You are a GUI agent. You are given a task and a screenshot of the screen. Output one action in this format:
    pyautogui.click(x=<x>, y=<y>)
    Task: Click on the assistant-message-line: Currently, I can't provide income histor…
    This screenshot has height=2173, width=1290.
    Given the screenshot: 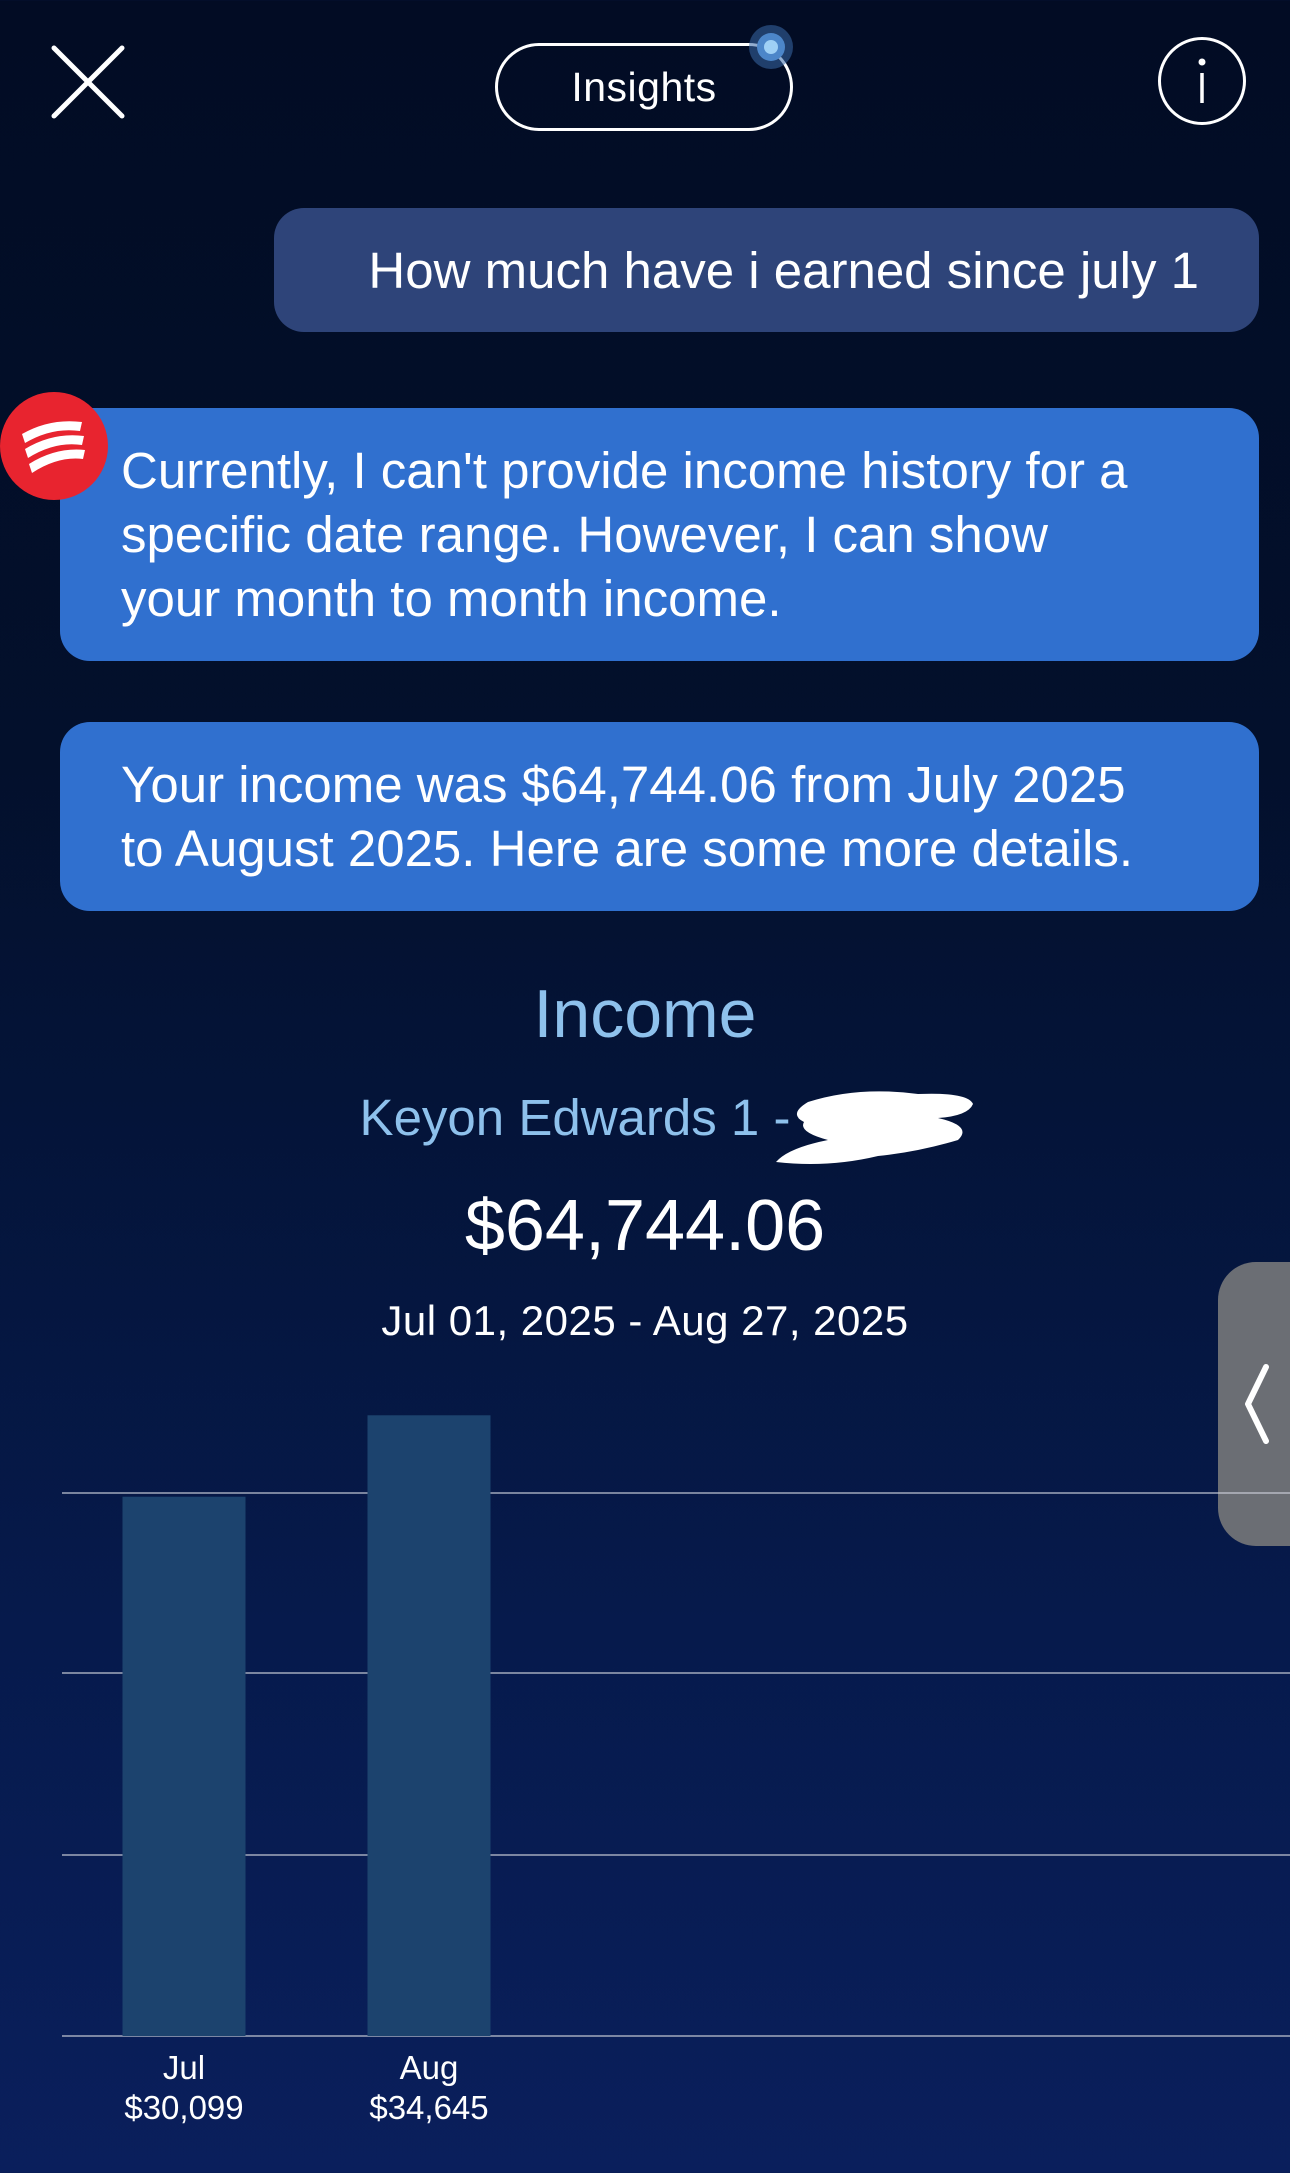 What is the action you would take?
    pyautogui.click(x=624, y=470)
    